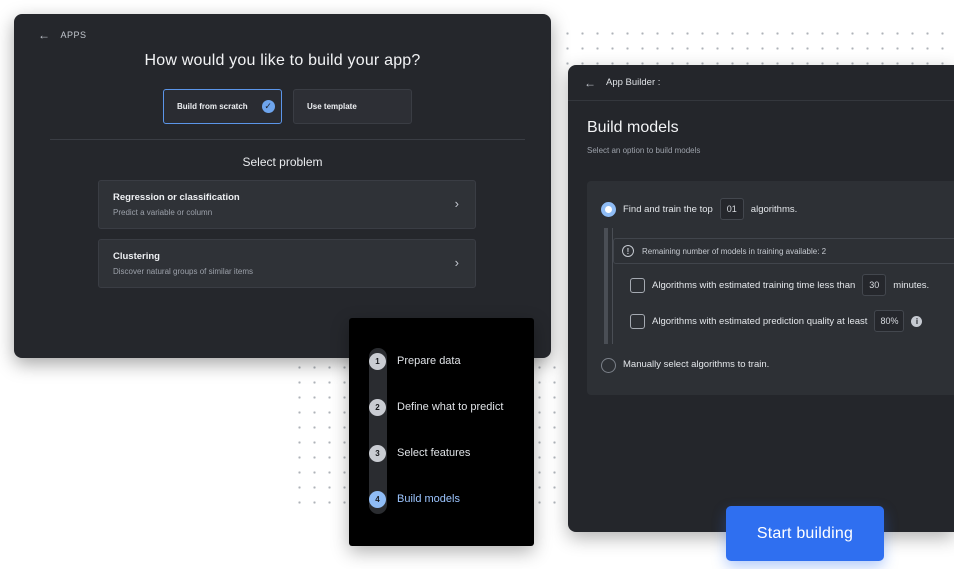 The width and height of the screenshot is (954, 569). What do you see at coordinates (163, 212) in the screenshot?
I see `problem-description: Predict a variable or column` at bounding box center [163, 212].